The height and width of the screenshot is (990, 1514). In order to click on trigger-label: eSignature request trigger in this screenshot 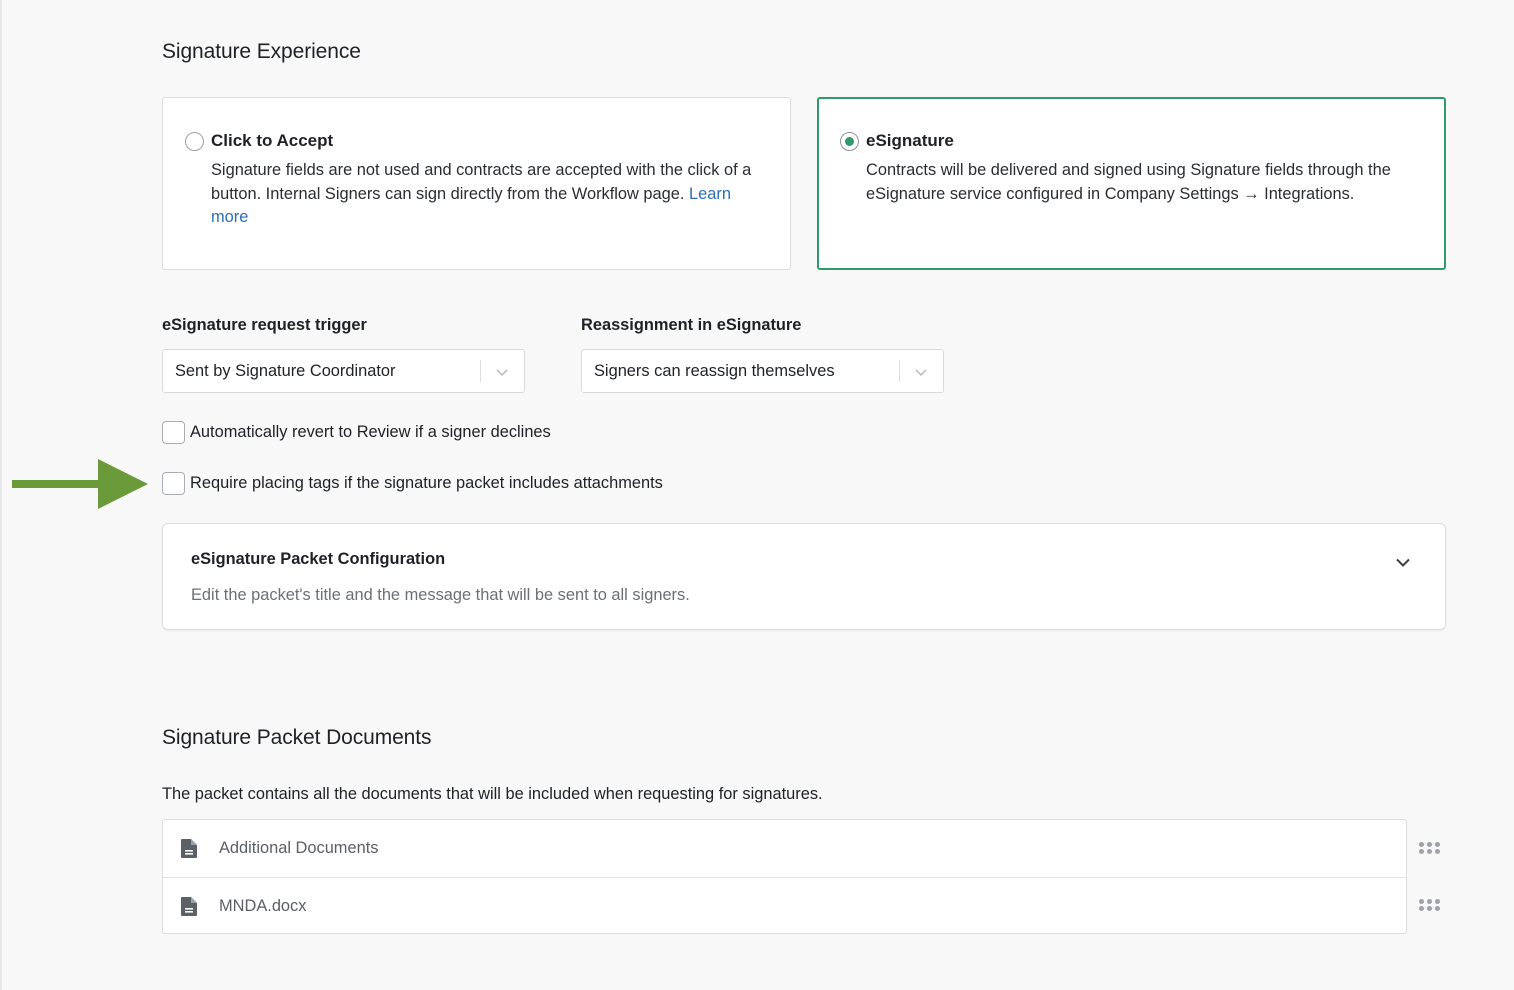, I will do `click(264, 325)`.